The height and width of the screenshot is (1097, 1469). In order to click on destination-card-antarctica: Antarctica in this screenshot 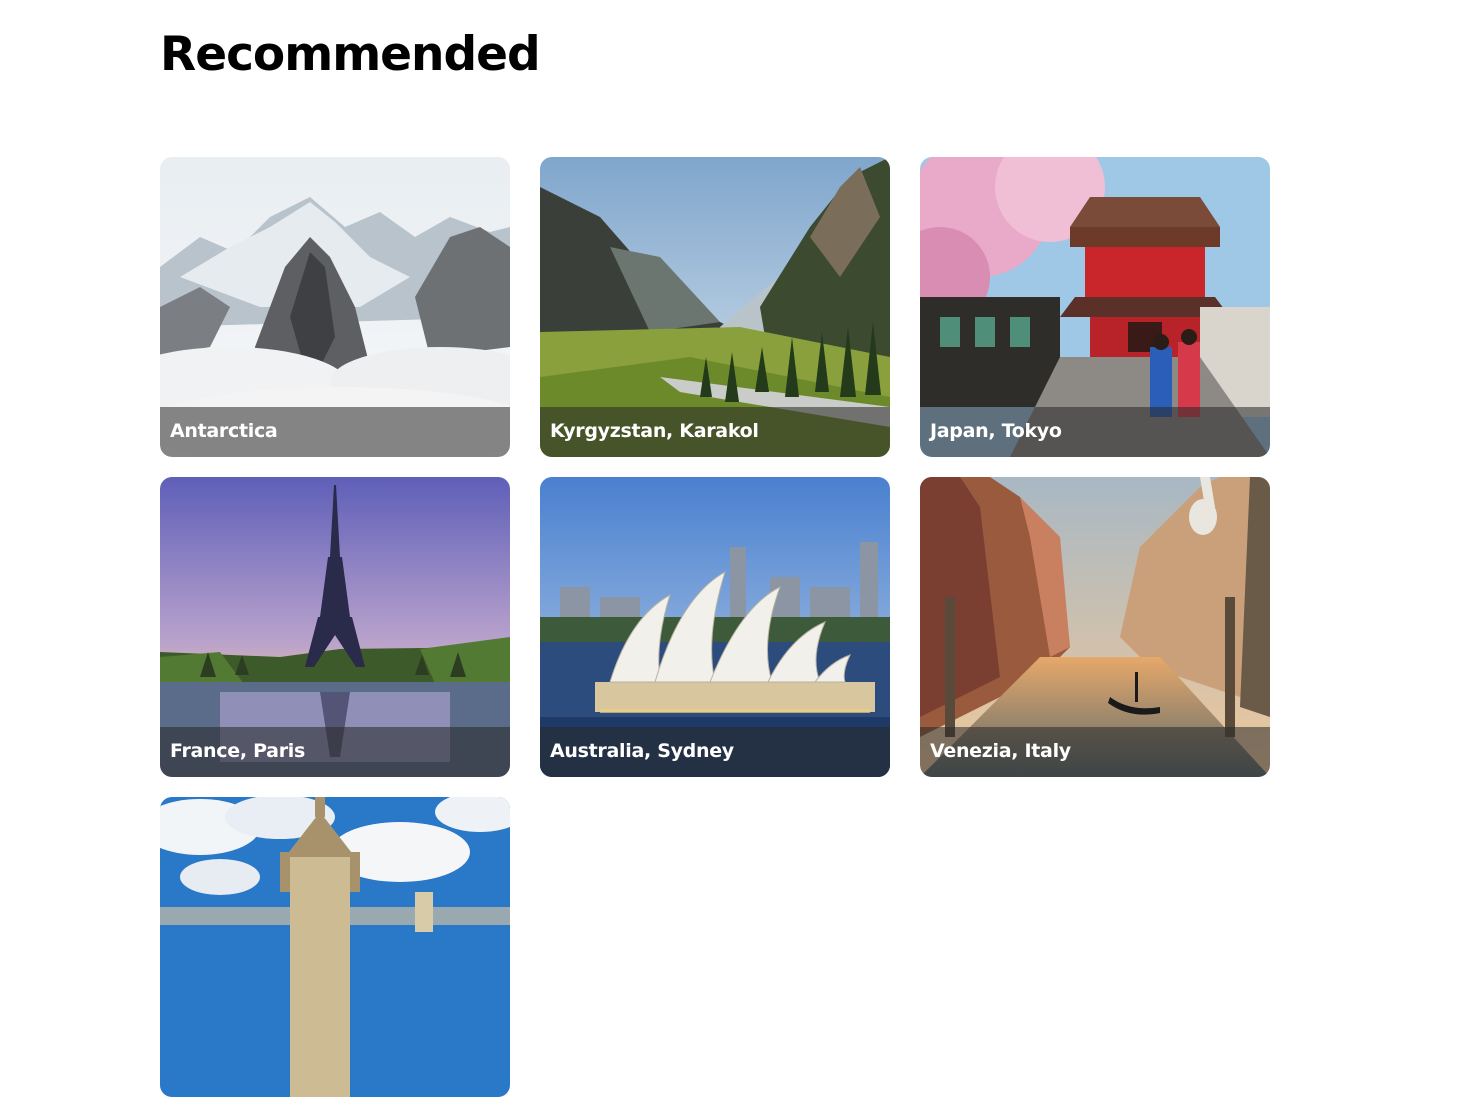, I will do `click(335, 307)`.